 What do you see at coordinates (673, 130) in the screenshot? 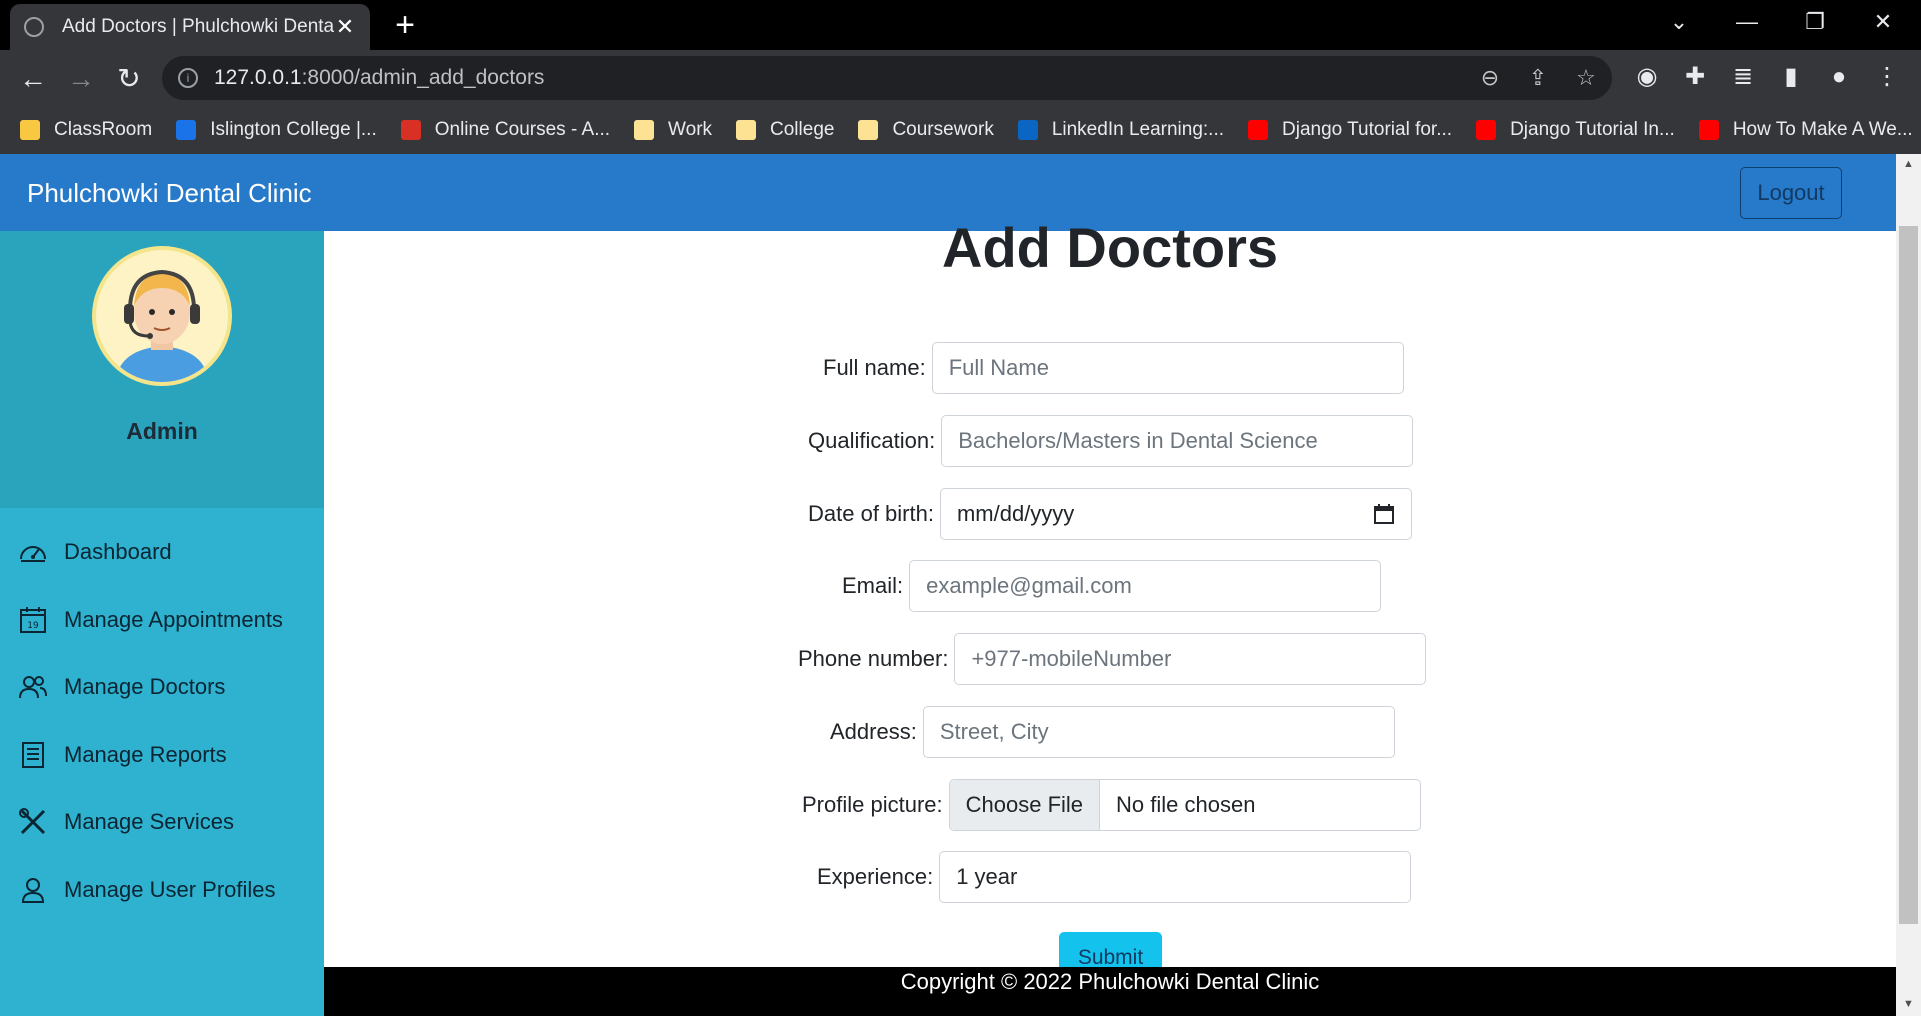
I see `bookmark-item: Work` at bounding box center [673, 130].